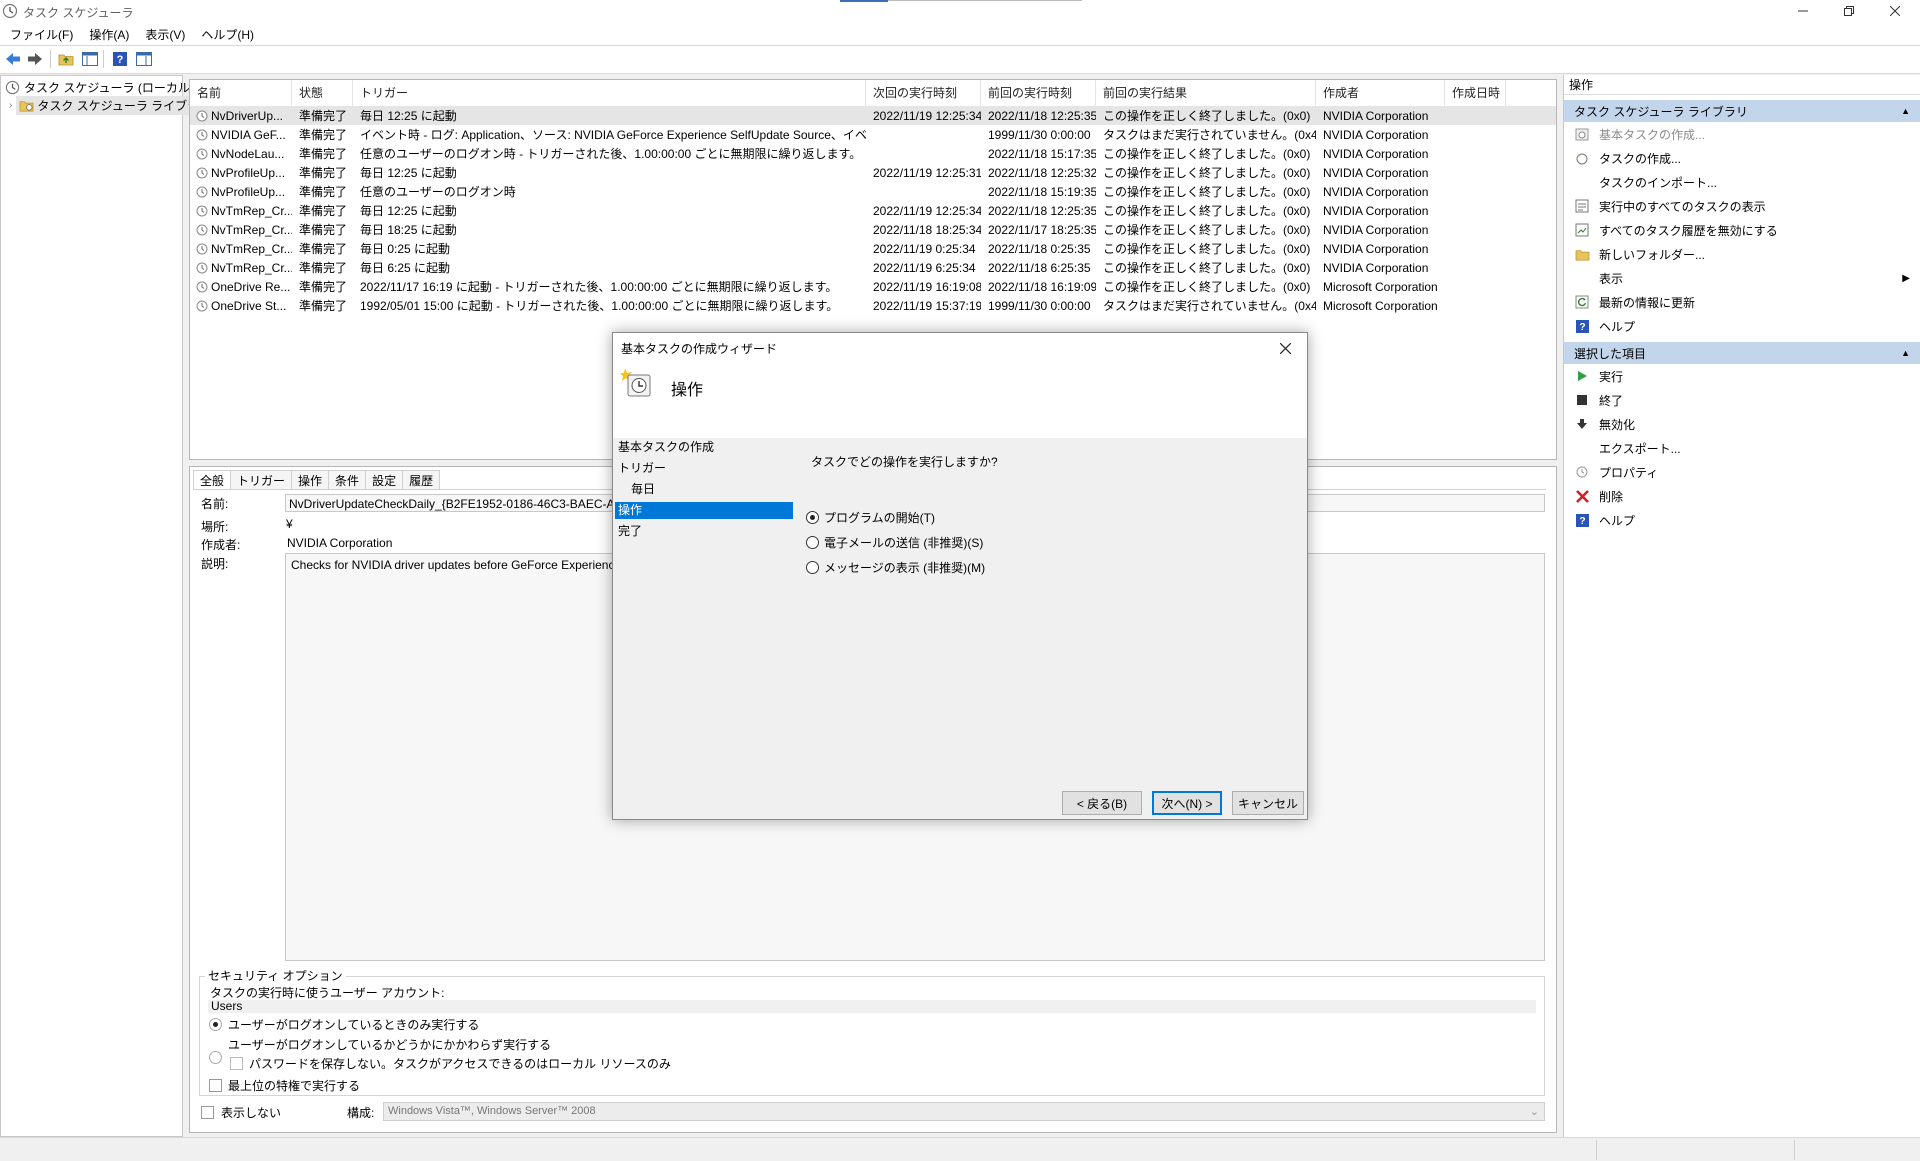 The height and width of the screenshot is (1161, 1920). What do you see at coordinates (41, 34) in the screenshot?
I see `menu-file: ファイル(F)` at bounding box center [41, 34].